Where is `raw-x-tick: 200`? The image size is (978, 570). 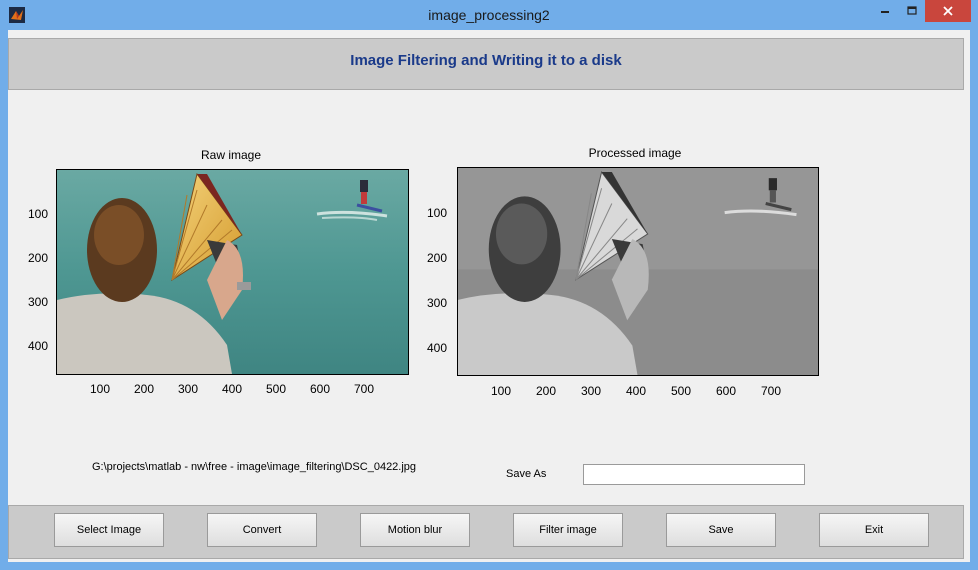 raw-x-tick: 200 is located at coordinates (144, 389).